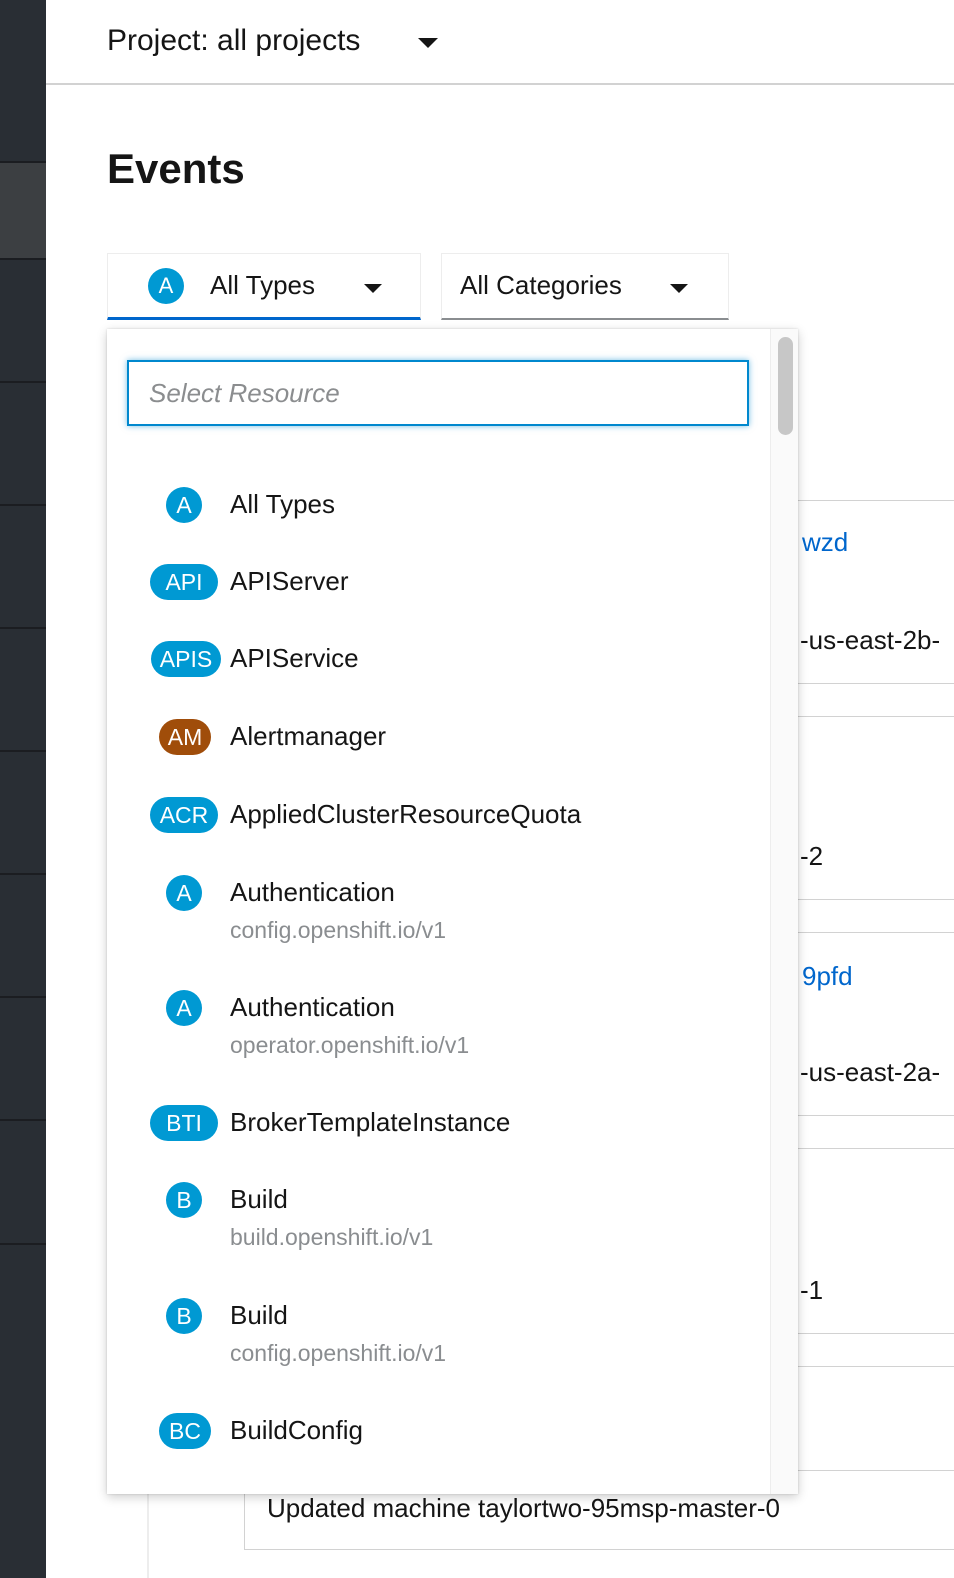 Image resolution: width=954 pixels, height=1578 pixels. I want to click on resource-option: BTI BrokerTemplateInstance, so click(437, 1136).